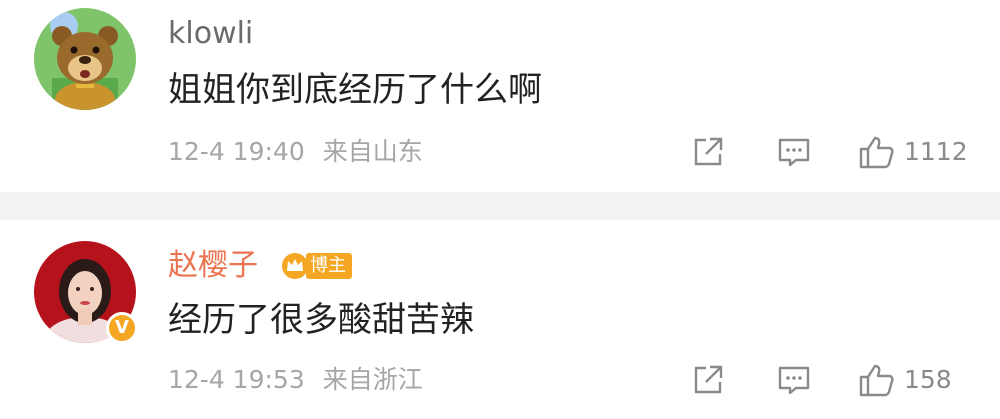  I want to click on comment-text: 姐姐你到底经历了什么啊, so click(355, 90).